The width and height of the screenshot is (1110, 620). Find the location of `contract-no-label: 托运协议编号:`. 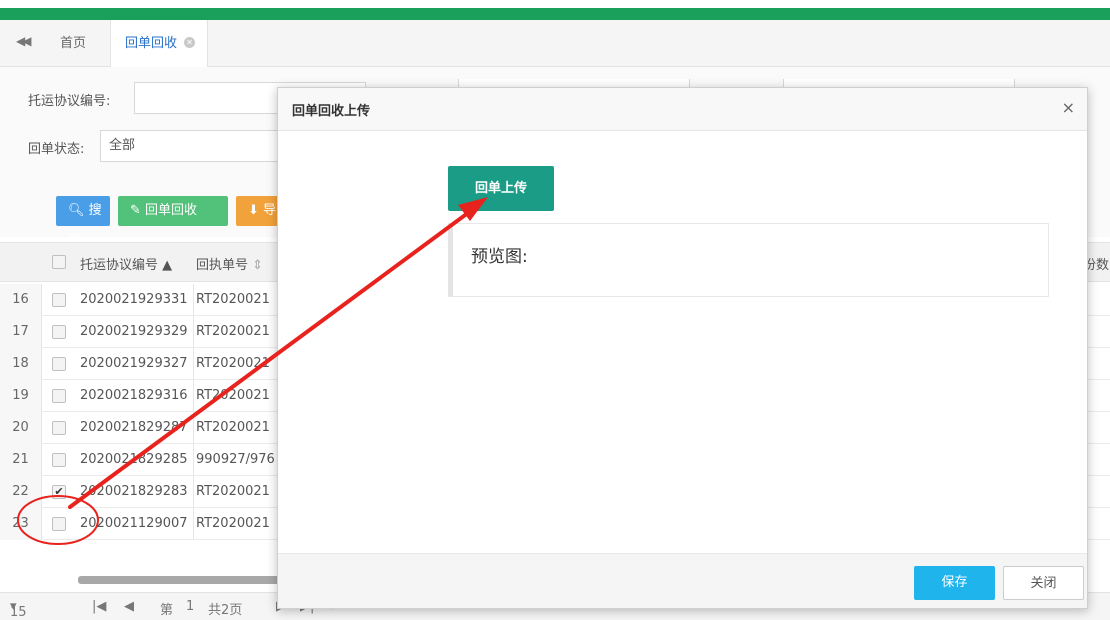

contract-no-label: 托运协议编号: is located at coordinates (69, 101).